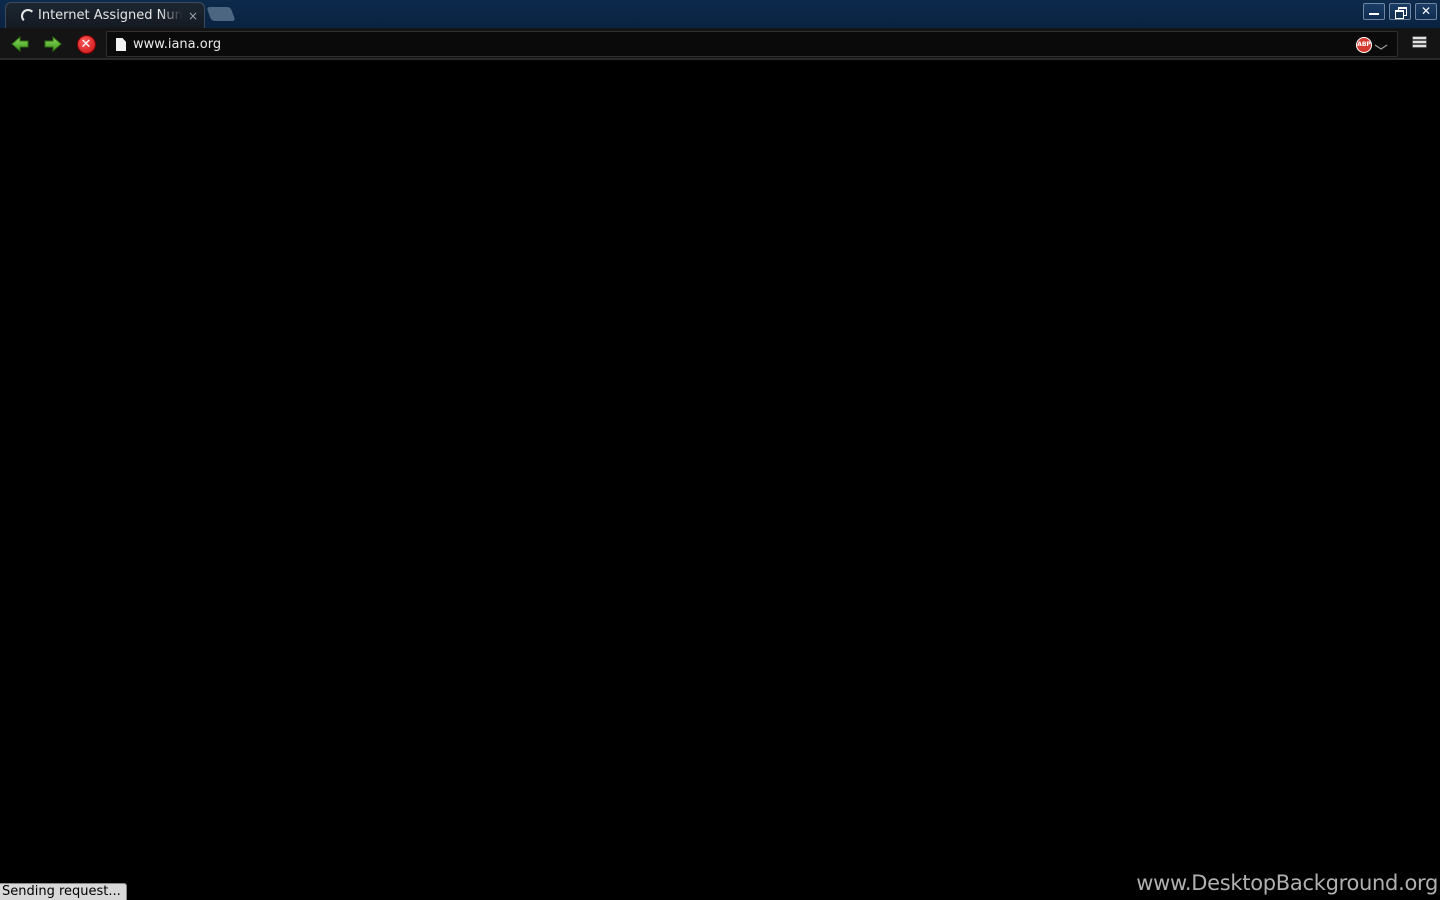  I want to click on stop-button: ✕, so click(86, 44).